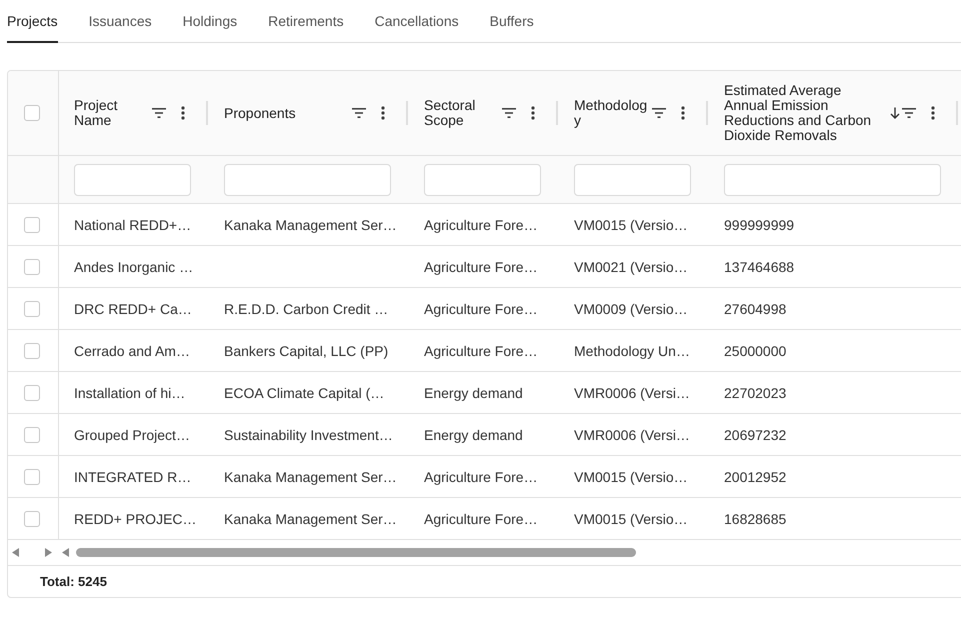 The width and height of the screenshot is (961, 622). I want to click on tab: Buffers, so click(512, 21).